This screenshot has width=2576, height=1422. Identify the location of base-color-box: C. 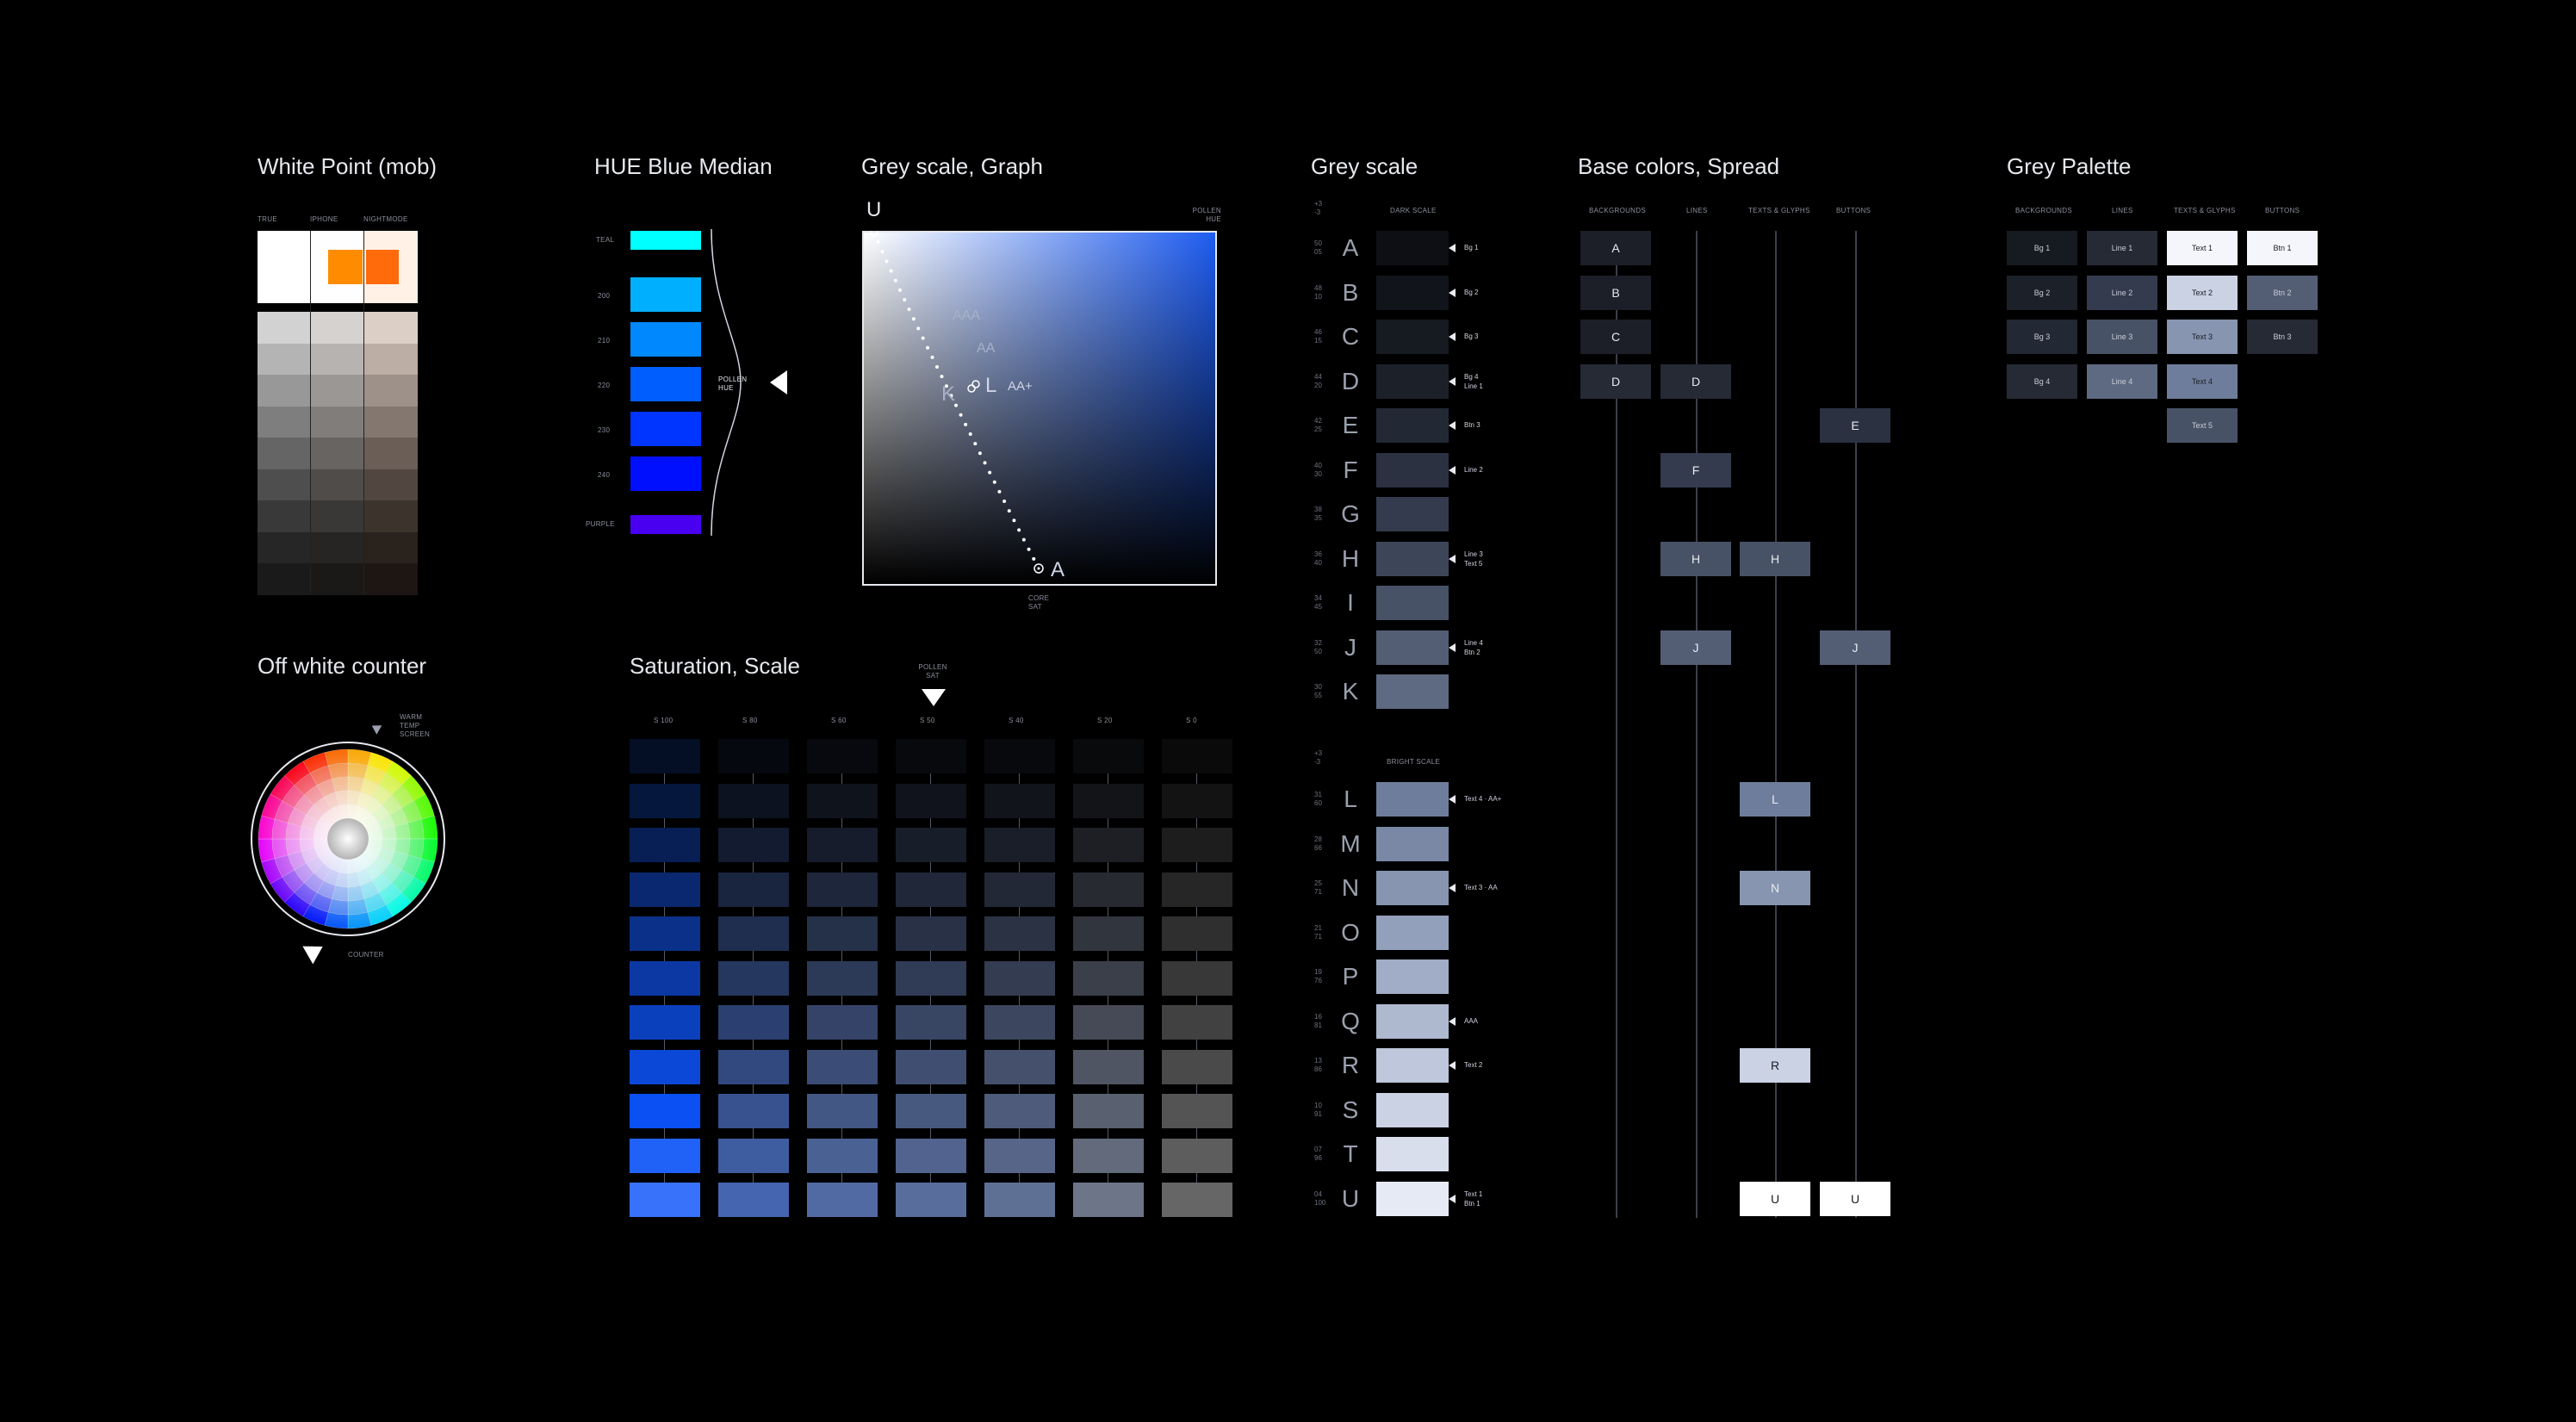
(1616, 337).